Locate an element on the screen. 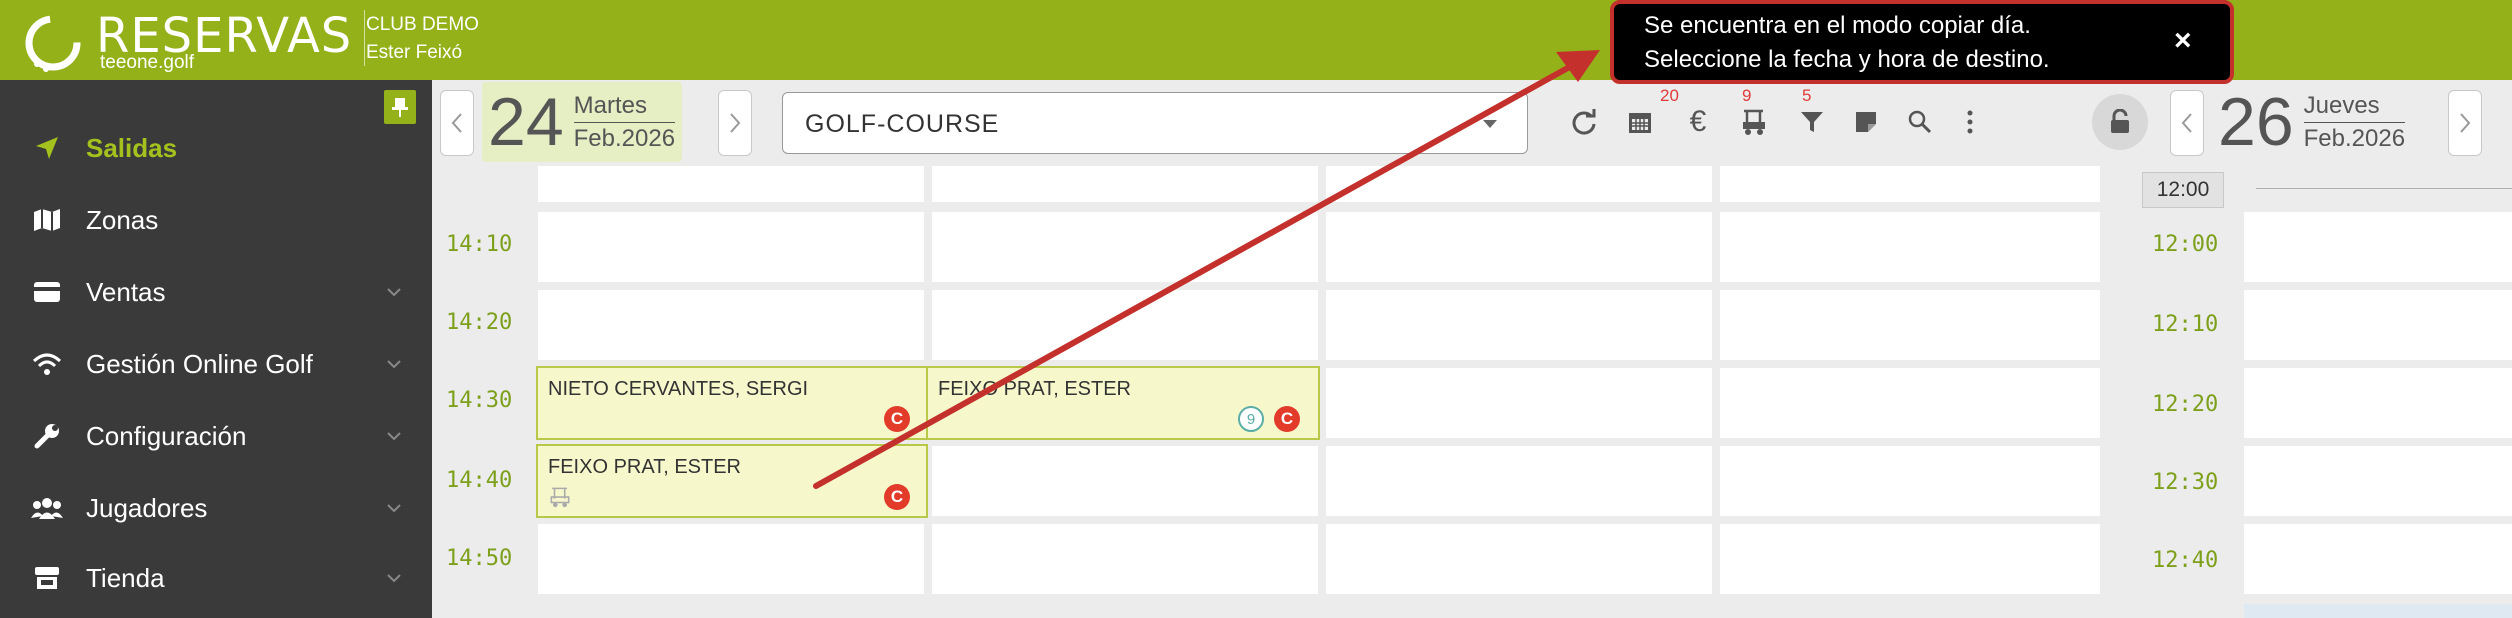 Image resolution: width=2512 pixels, height=618 pixels. credit-card-icon is located at coordinates (47, 292).